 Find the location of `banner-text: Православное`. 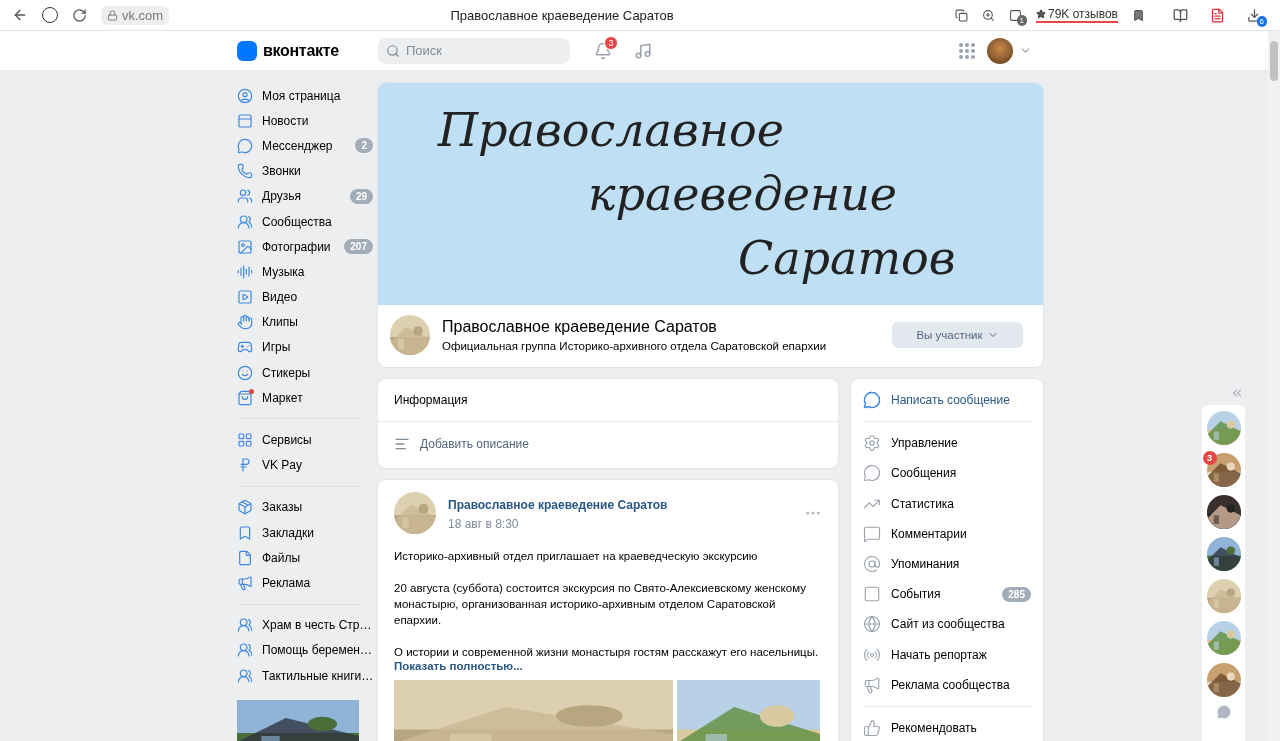

banner-text: Православное is located at coordinates (610, 130).